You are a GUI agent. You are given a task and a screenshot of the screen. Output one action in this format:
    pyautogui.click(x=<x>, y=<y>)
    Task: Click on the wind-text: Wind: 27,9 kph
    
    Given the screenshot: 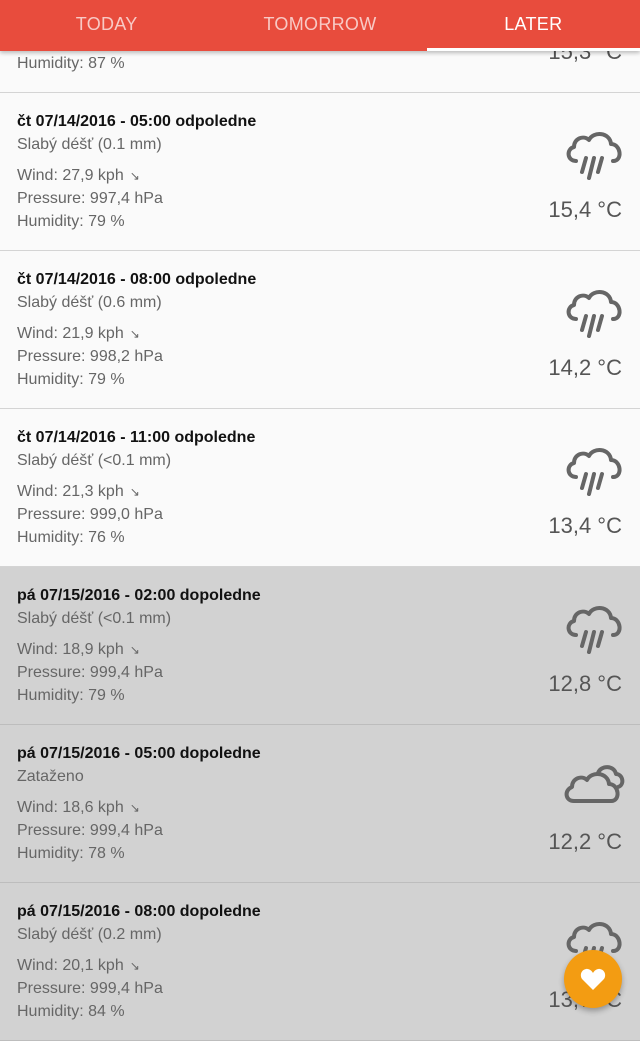 What is the action you would take?
    pyautogui.click(x=70, y=175)
    